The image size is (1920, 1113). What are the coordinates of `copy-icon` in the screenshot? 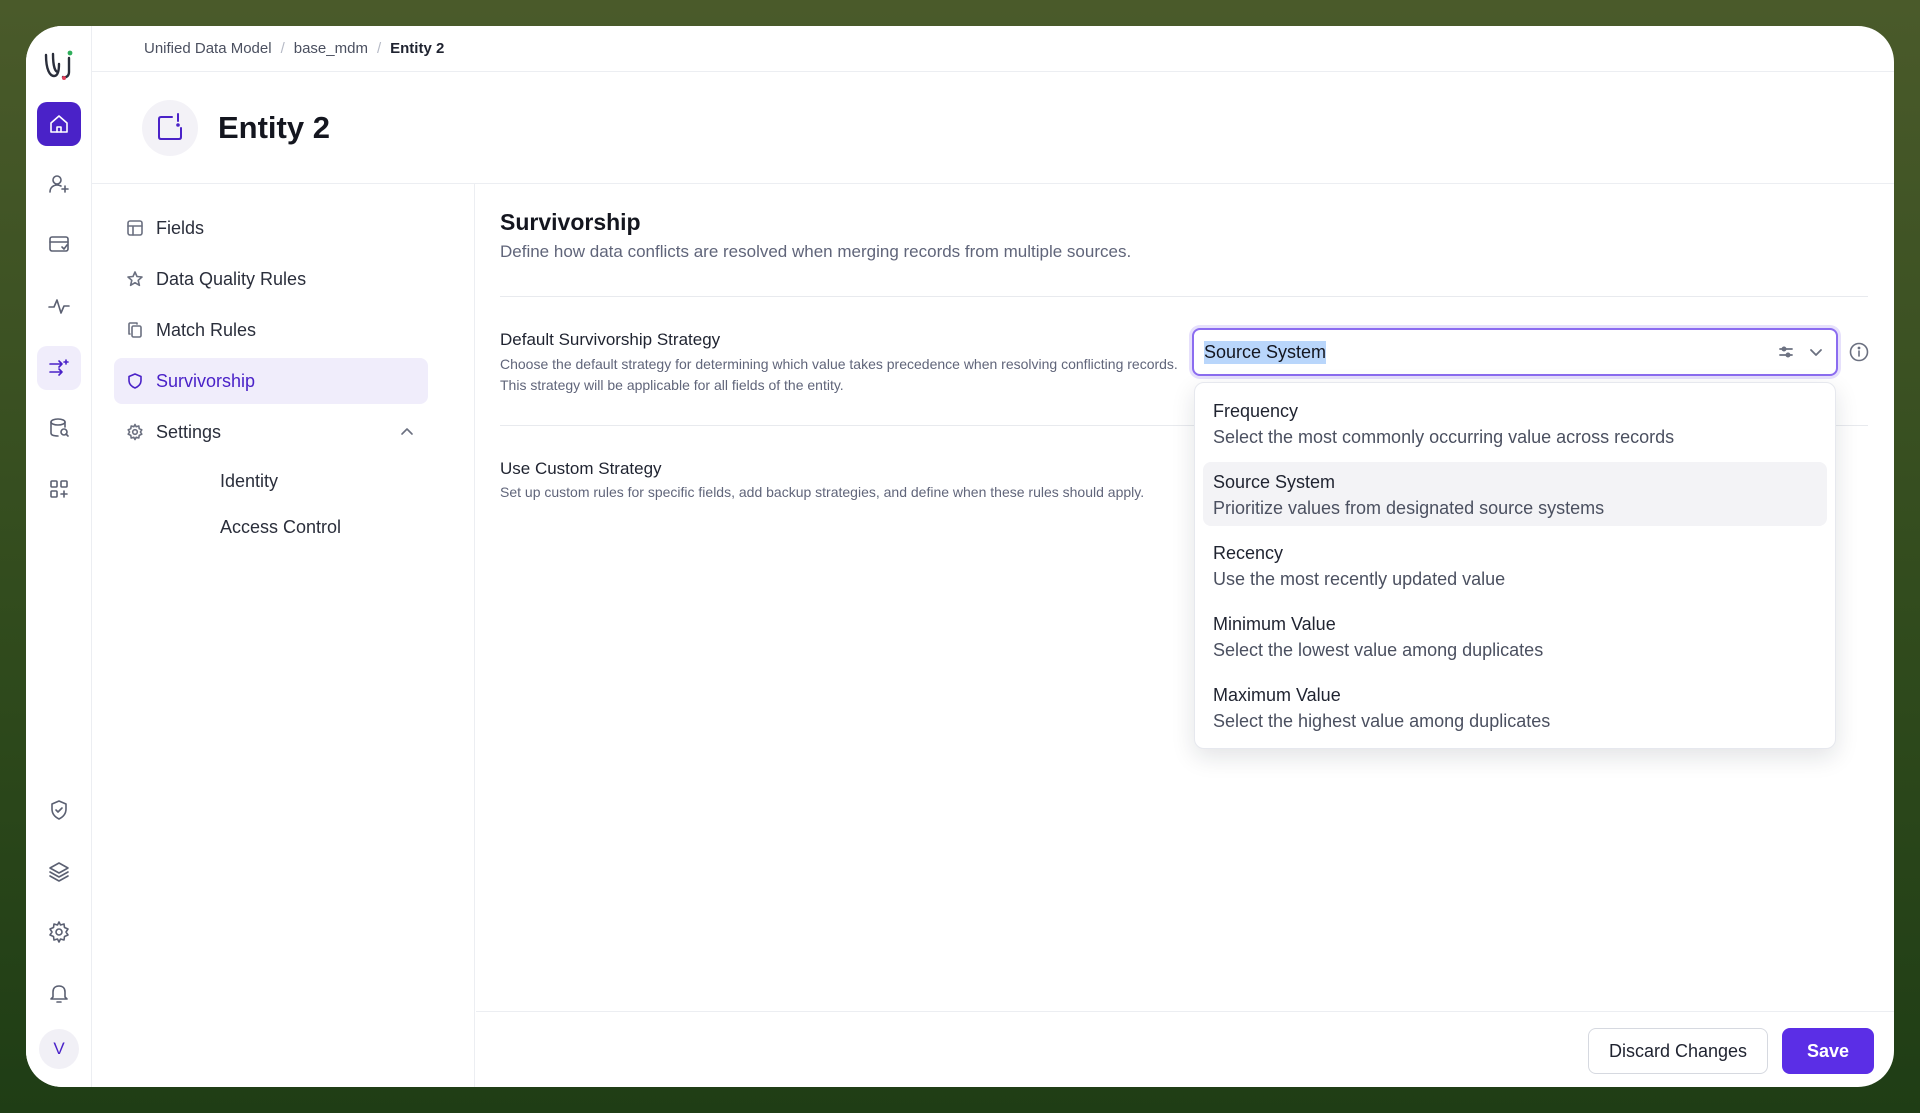 It's located at (135, 330).